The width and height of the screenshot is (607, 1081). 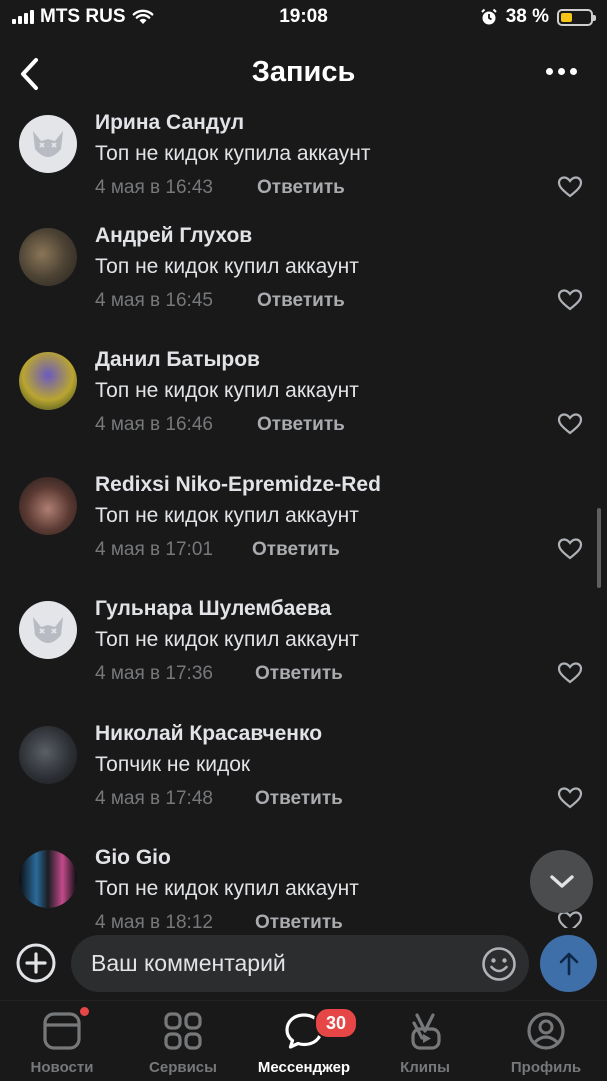 I want to click on emoji-icon, so click(x=499, y=964).